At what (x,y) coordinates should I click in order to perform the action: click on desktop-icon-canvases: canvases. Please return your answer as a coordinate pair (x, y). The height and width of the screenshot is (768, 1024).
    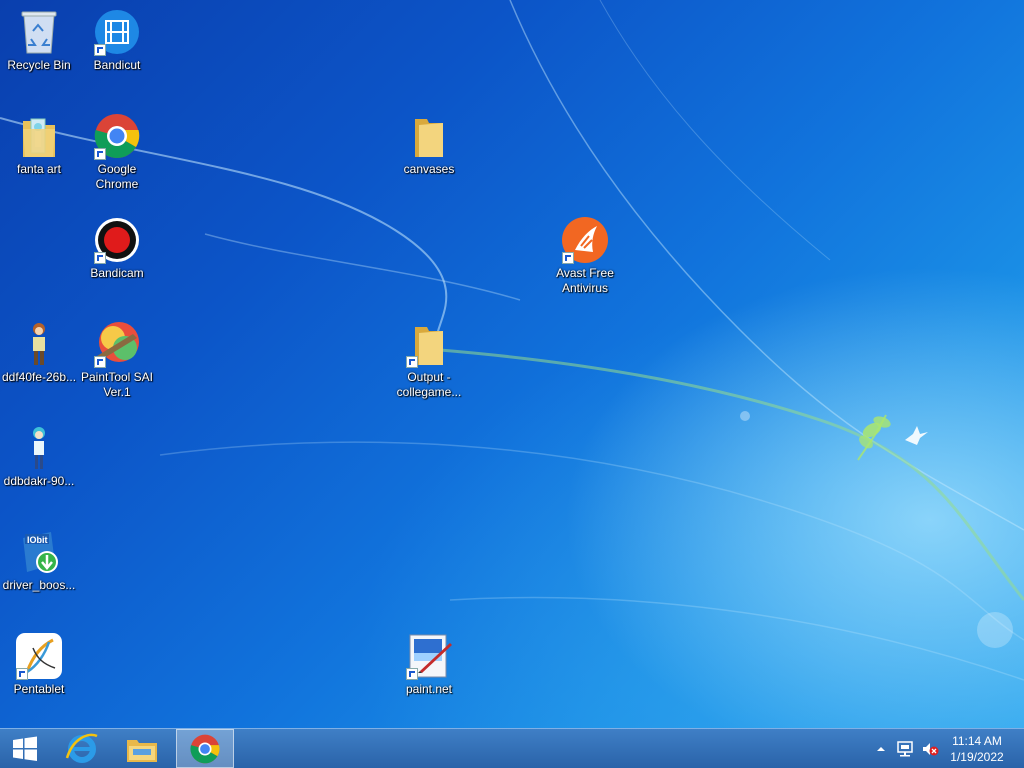
    Looking at the image, I should click on (429, 144).